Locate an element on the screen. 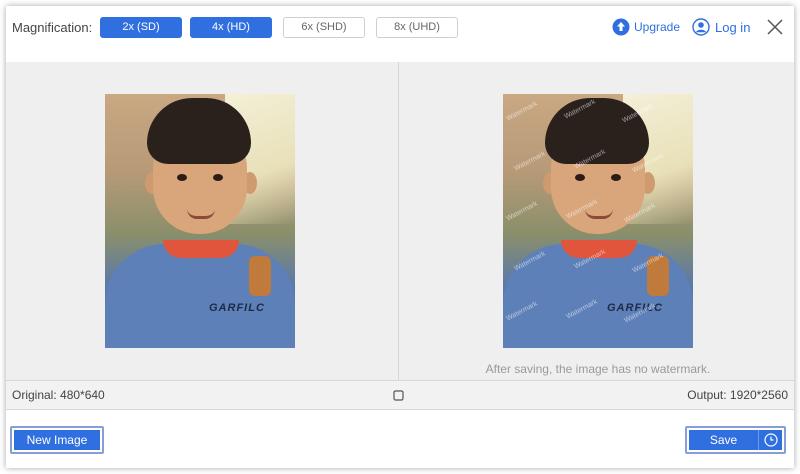  magnification-4x-button: 4x (HD) is located at coordinates (231, 27).